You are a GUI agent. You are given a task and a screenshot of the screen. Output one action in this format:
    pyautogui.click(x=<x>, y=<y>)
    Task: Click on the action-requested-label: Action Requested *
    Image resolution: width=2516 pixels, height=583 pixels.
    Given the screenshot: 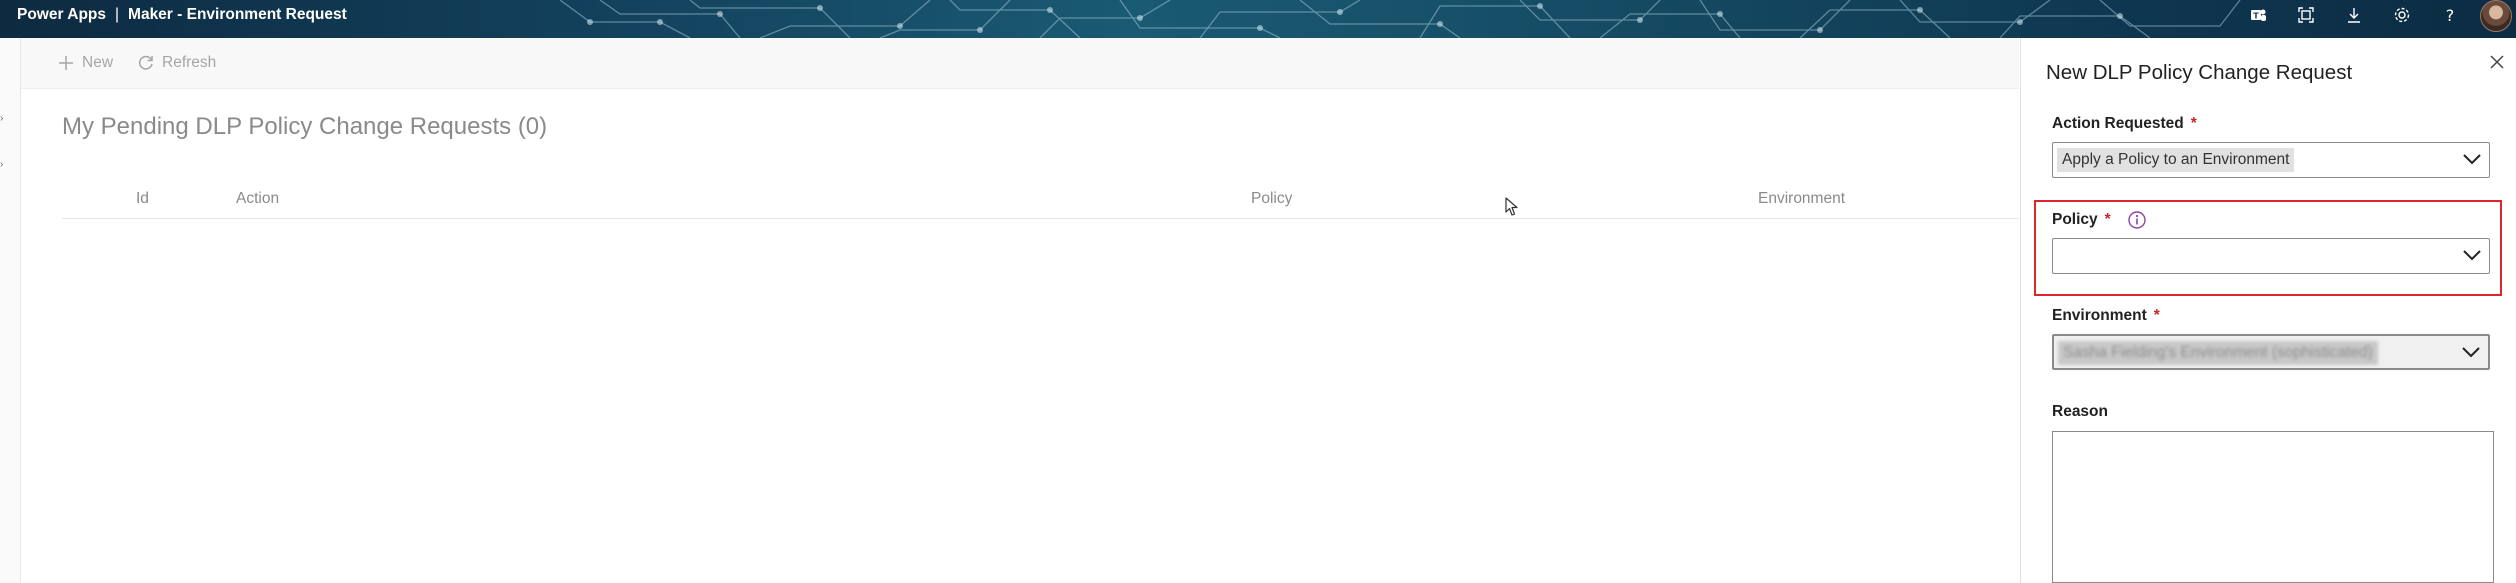 What is the action you would take?
    pyautogui.click(x=2124, y=124)
    